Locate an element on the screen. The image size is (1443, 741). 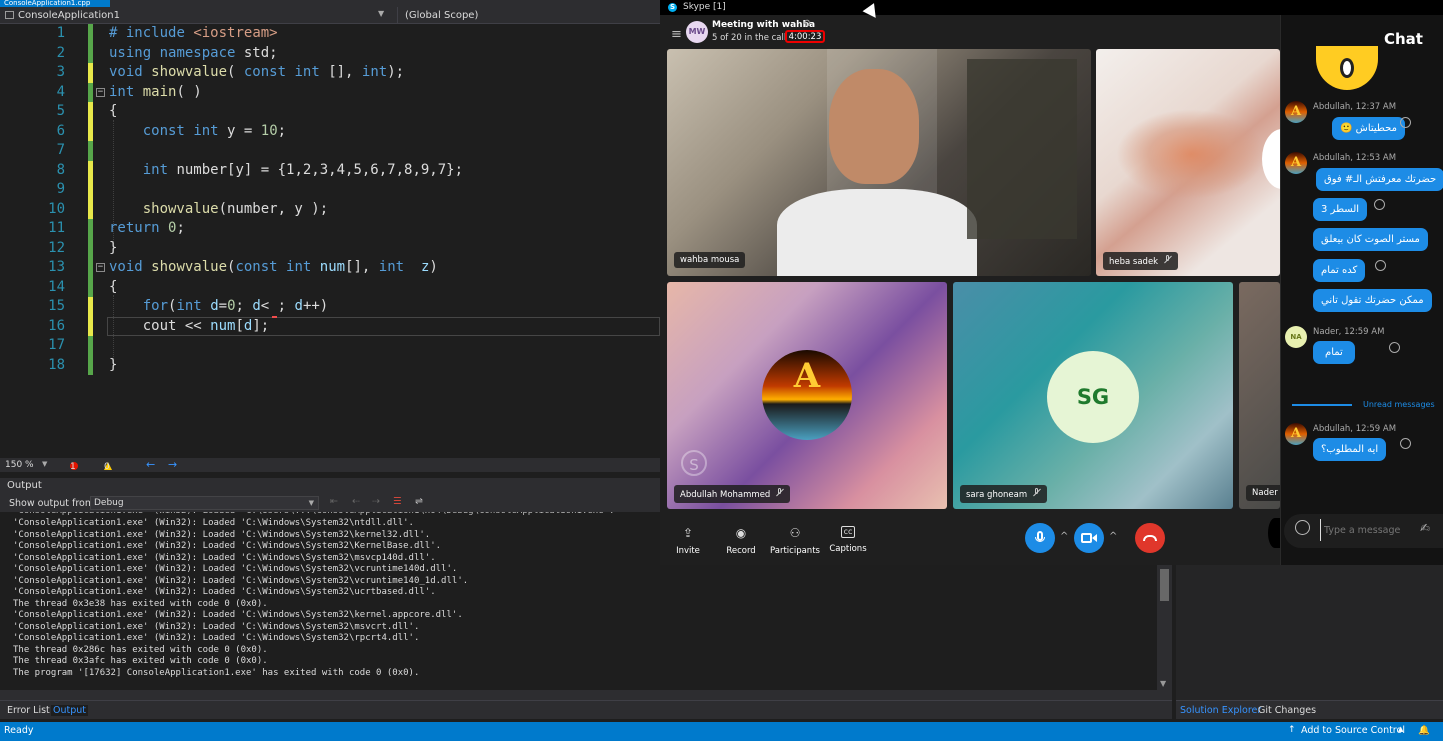
code-line: 17 is located at coordinates (330, 346).